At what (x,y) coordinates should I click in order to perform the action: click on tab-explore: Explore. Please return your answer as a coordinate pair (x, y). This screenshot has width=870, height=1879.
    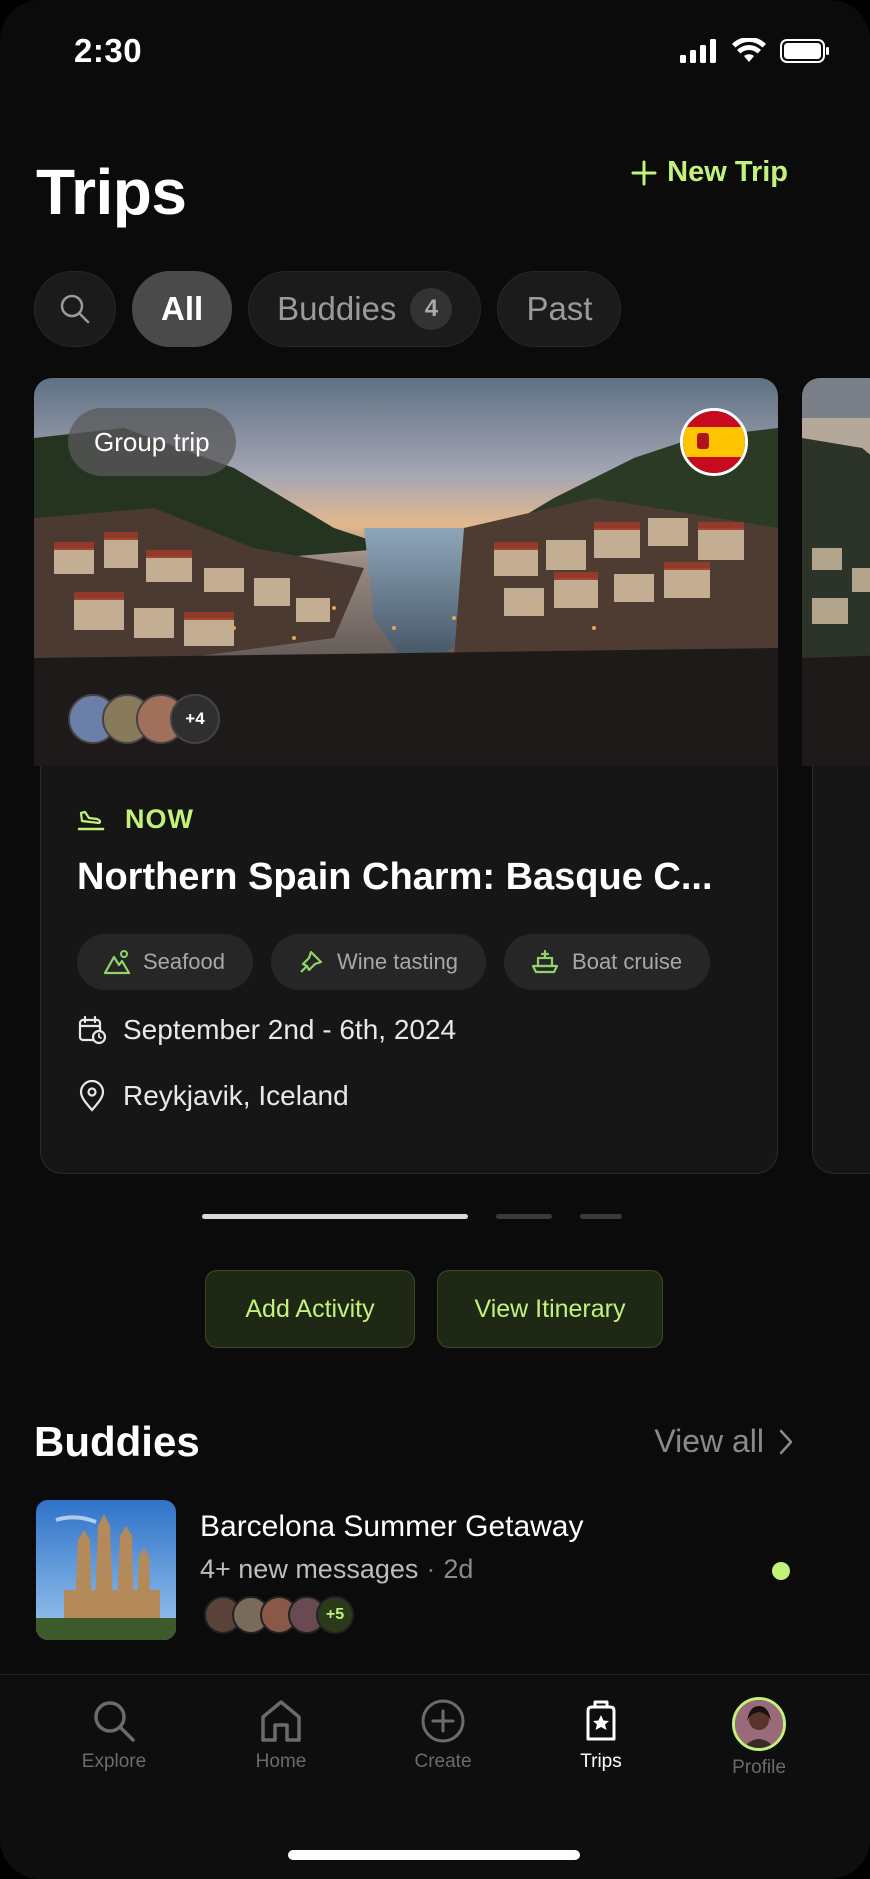
    Looking at the image, I should click on (114, 1735).